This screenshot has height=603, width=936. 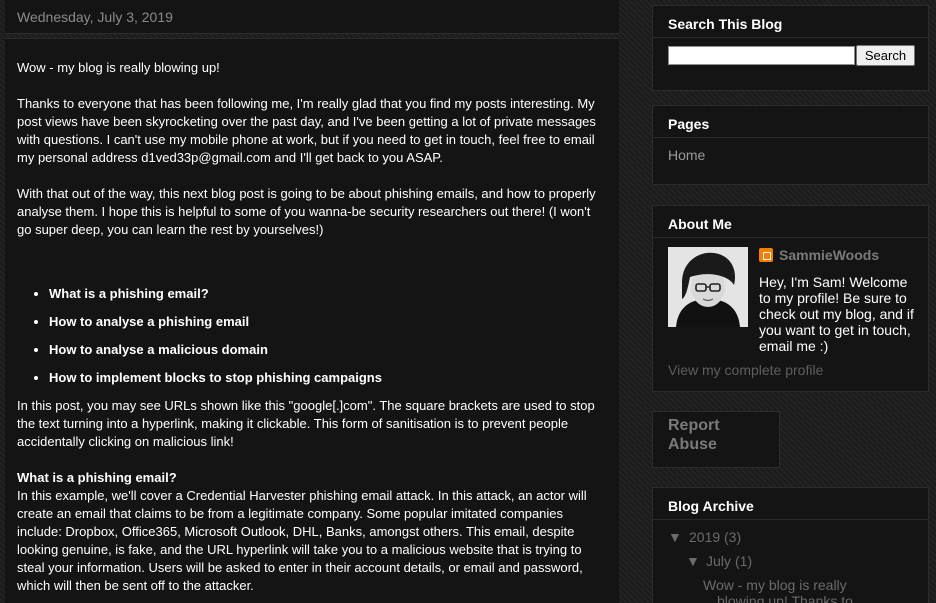 I want to click on topic-item: How to analyse a phishing email, so click(x=328, y=322).